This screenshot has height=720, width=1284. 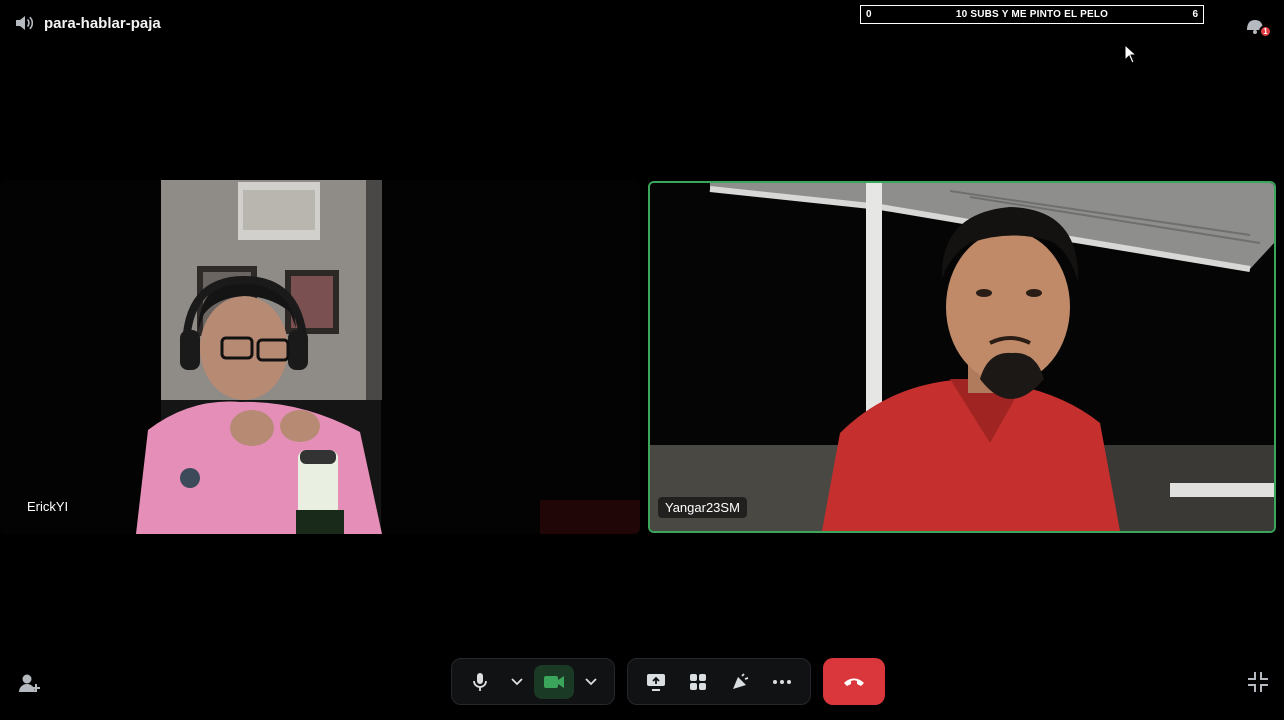 What do you see at coordinates (1195, 14) in the screenshot?
I see `goal-end: 6` at bounding box center [1195, 14].